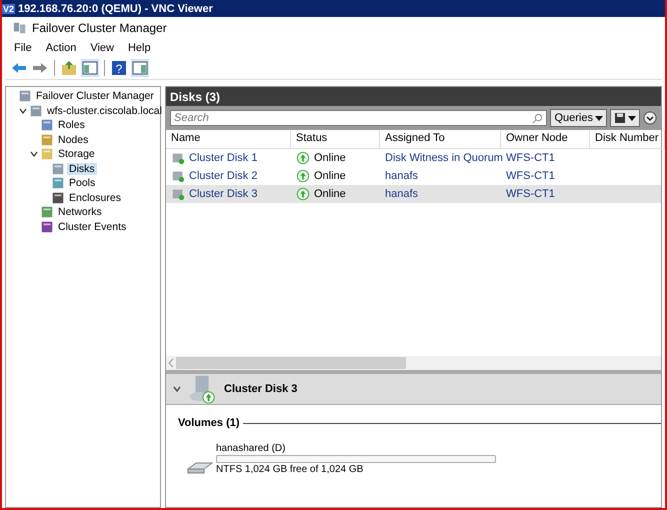 Image resolution: width=667 pixels, height=510 pixels. Describe the element at coordinates (538, 118) in the screenshot. I see `search-icon` at that location.